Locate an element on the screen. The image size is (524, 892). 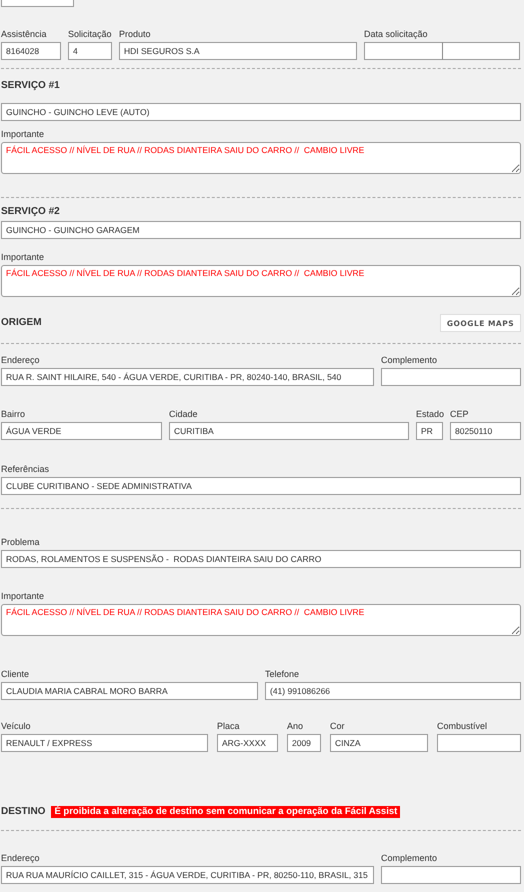
section-heading: DESTINO is located at coordinates (23, 812).